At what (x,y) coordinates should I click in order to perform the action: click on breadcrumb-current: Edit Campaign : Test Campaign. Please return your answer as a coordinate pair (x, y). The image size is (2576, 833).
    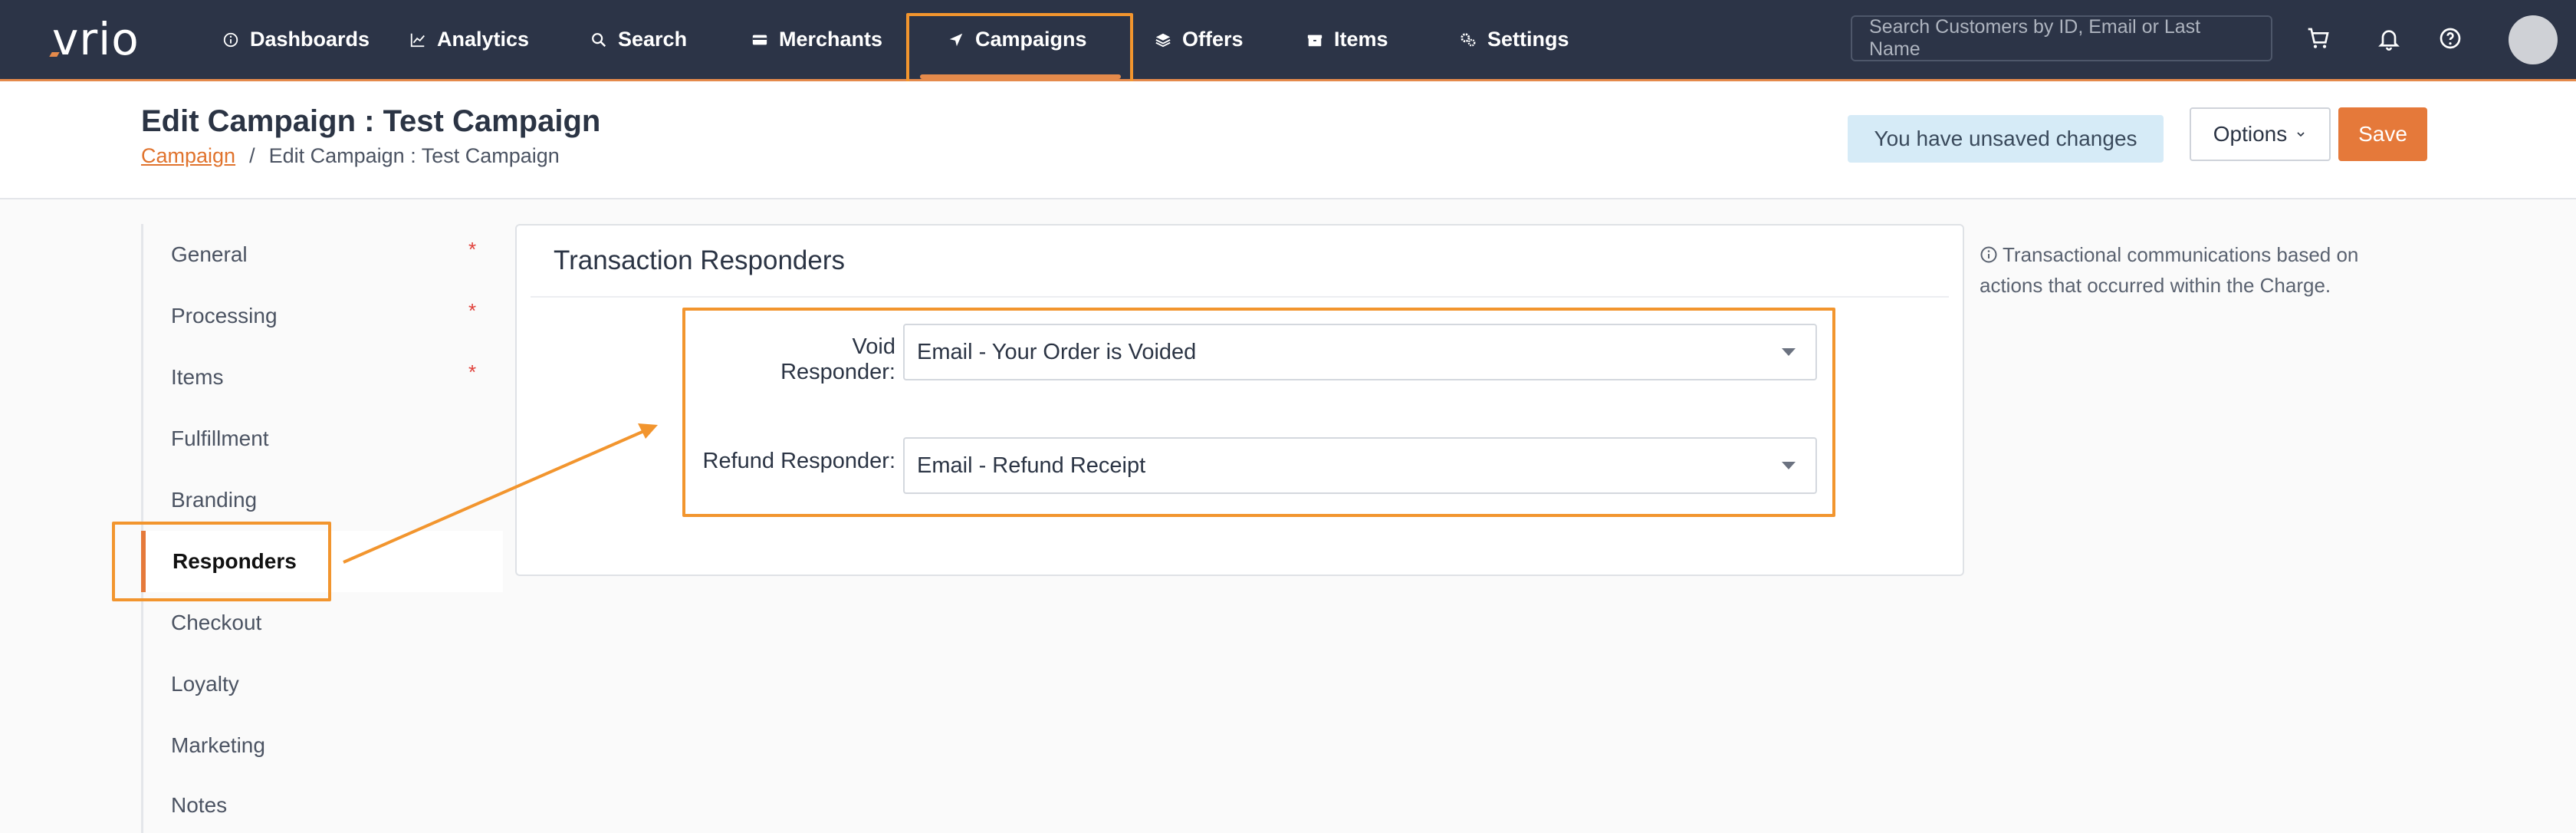
    Looking at the image, I should click on (414, 155).